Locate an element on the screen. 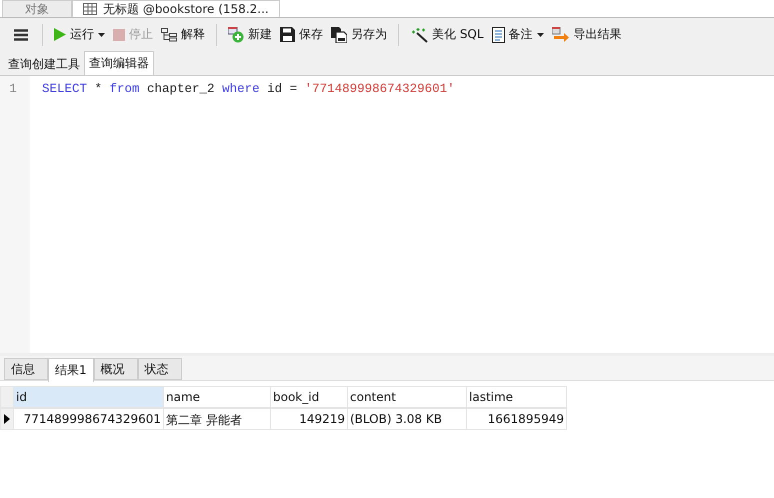  stop-icon is located at coordinates (119, 34).